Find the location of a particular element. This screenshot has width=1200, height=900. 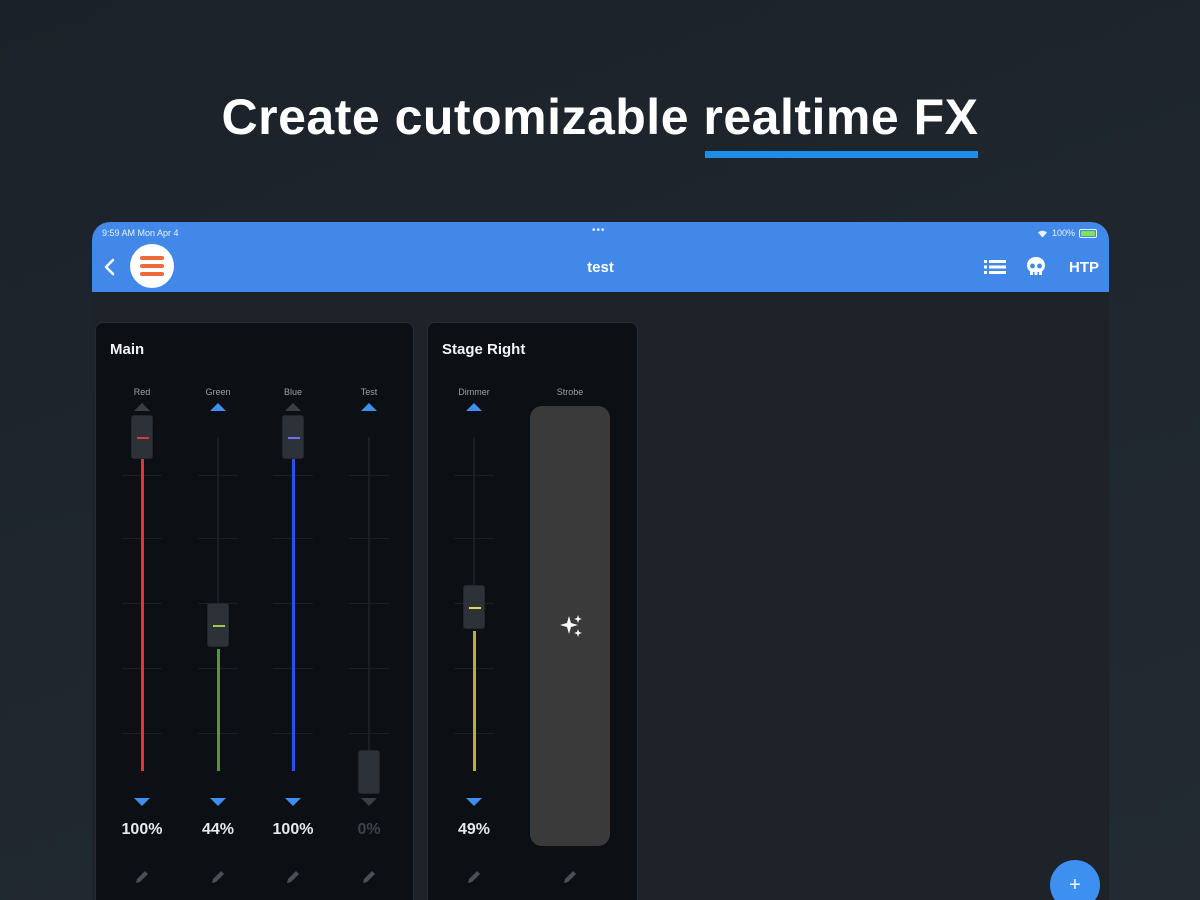

status-dots: ••• is located at coordinates (599, 230).